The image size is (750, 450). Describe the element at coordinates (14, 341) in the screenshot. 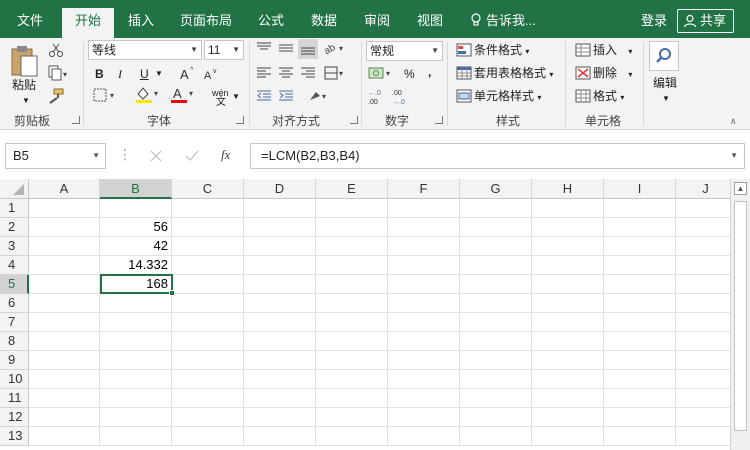

I see `row-header-8: 8` at that location.